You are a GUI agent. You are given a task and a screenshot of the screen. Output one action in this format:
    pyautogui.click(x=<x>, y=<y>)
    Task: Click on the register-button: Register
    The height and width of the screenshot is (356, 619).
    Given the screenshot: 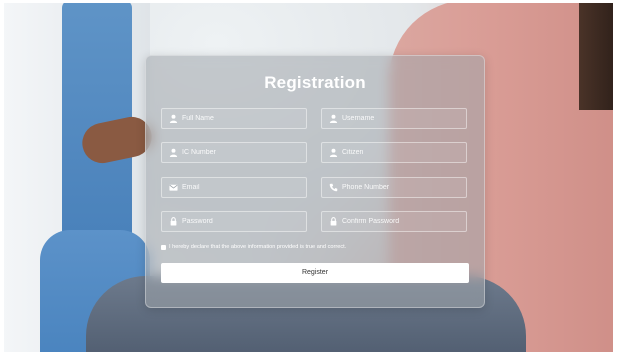 What is the action you would take?
    pyautogui.click(x=315, y=273)
    